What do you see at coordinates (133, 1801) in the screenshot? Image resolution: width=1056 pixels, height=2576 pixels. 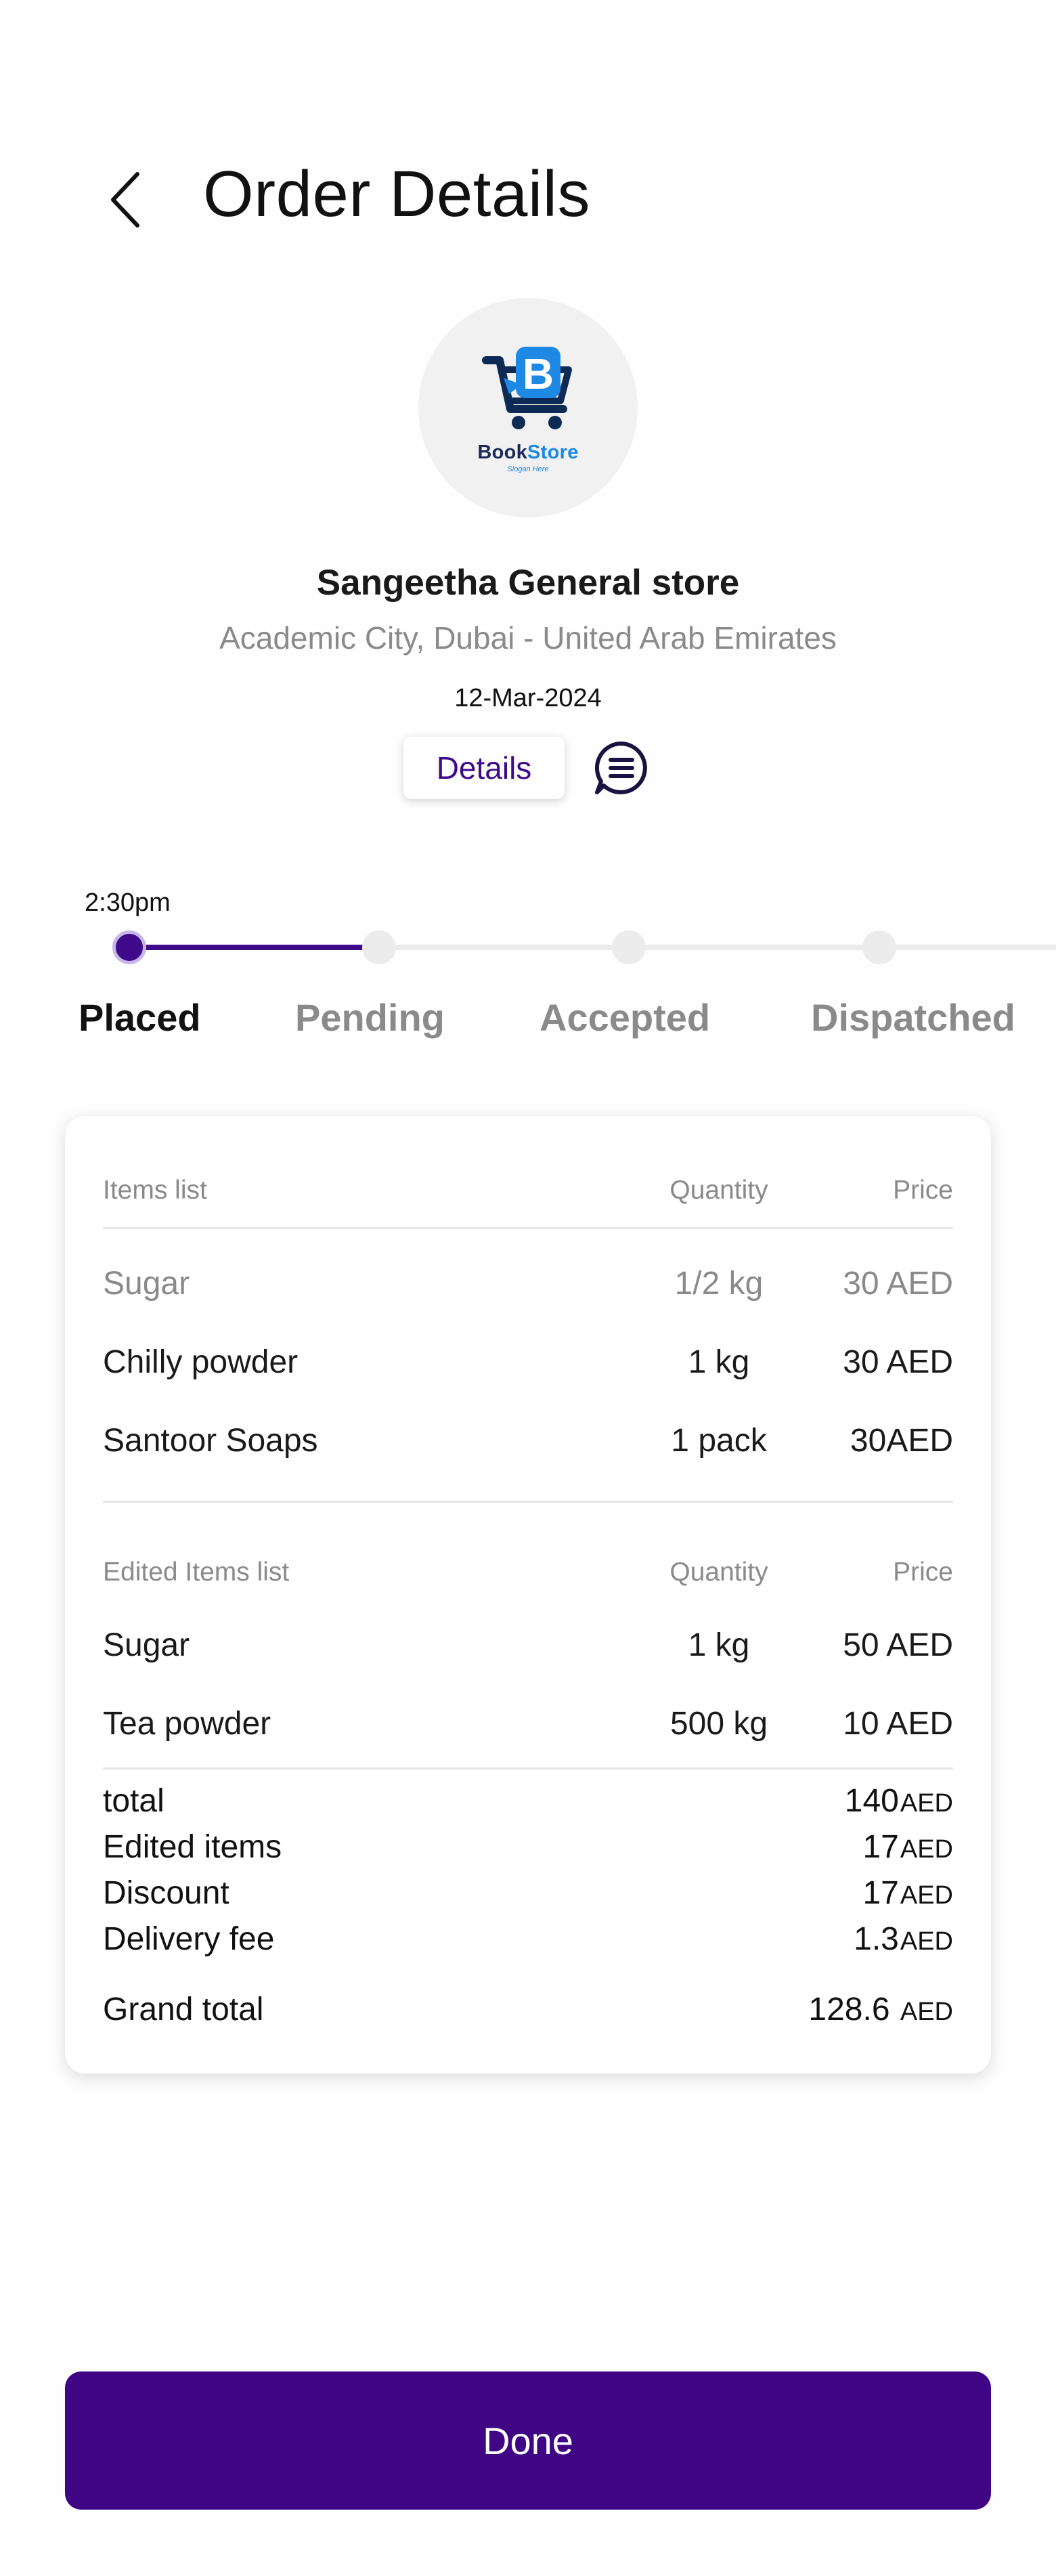 I see `summary-label: total` at bounding box center [133, 1801].